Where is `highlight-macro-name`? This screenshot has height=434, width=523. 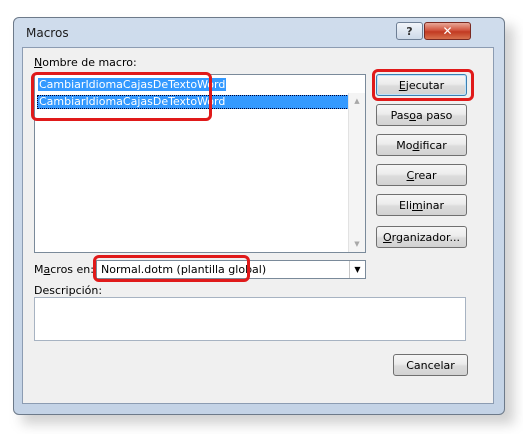
highlight-macro-name is located at coordinates (121, 96).